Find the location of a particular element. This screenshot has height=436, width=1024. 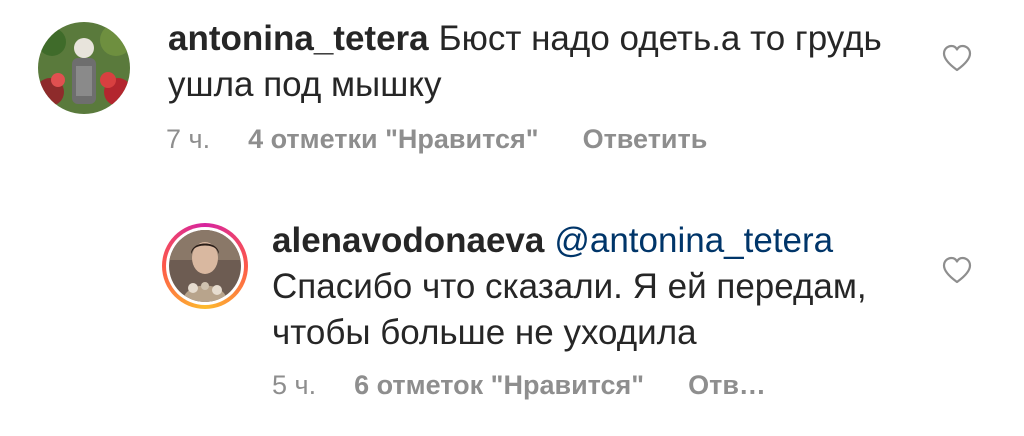

reply-button: Ответить is located at coordinates (645, 139).